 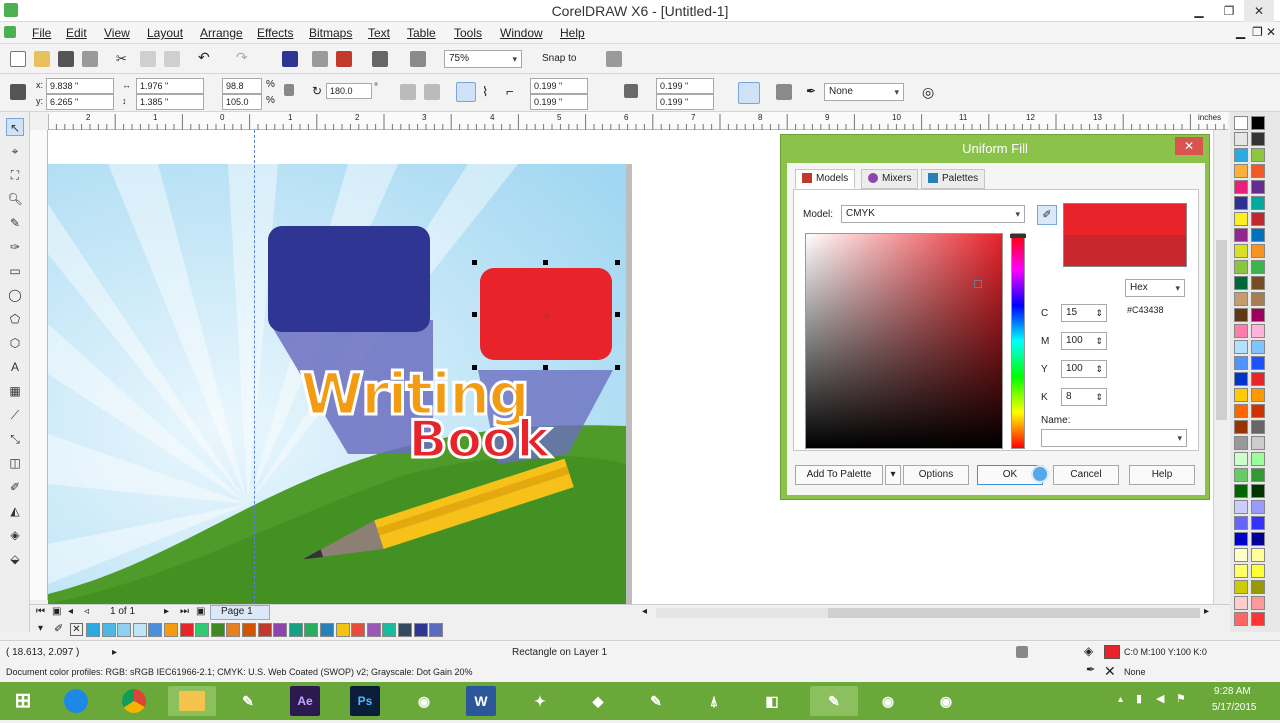 I want to click on corner-bottom-right-field: 0.199 ", so click(x=685, y=102).